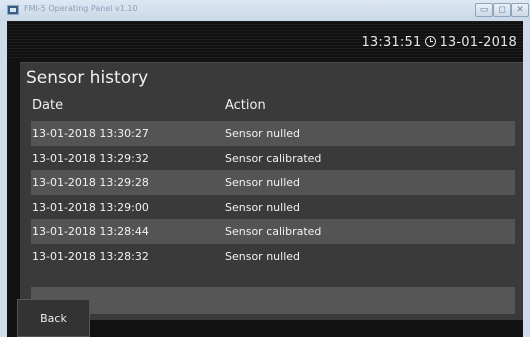 This screenshot has width=530, height=337. I want to click on window-title: FMI-5 Operating Panel v1.10, so click(81, 8).